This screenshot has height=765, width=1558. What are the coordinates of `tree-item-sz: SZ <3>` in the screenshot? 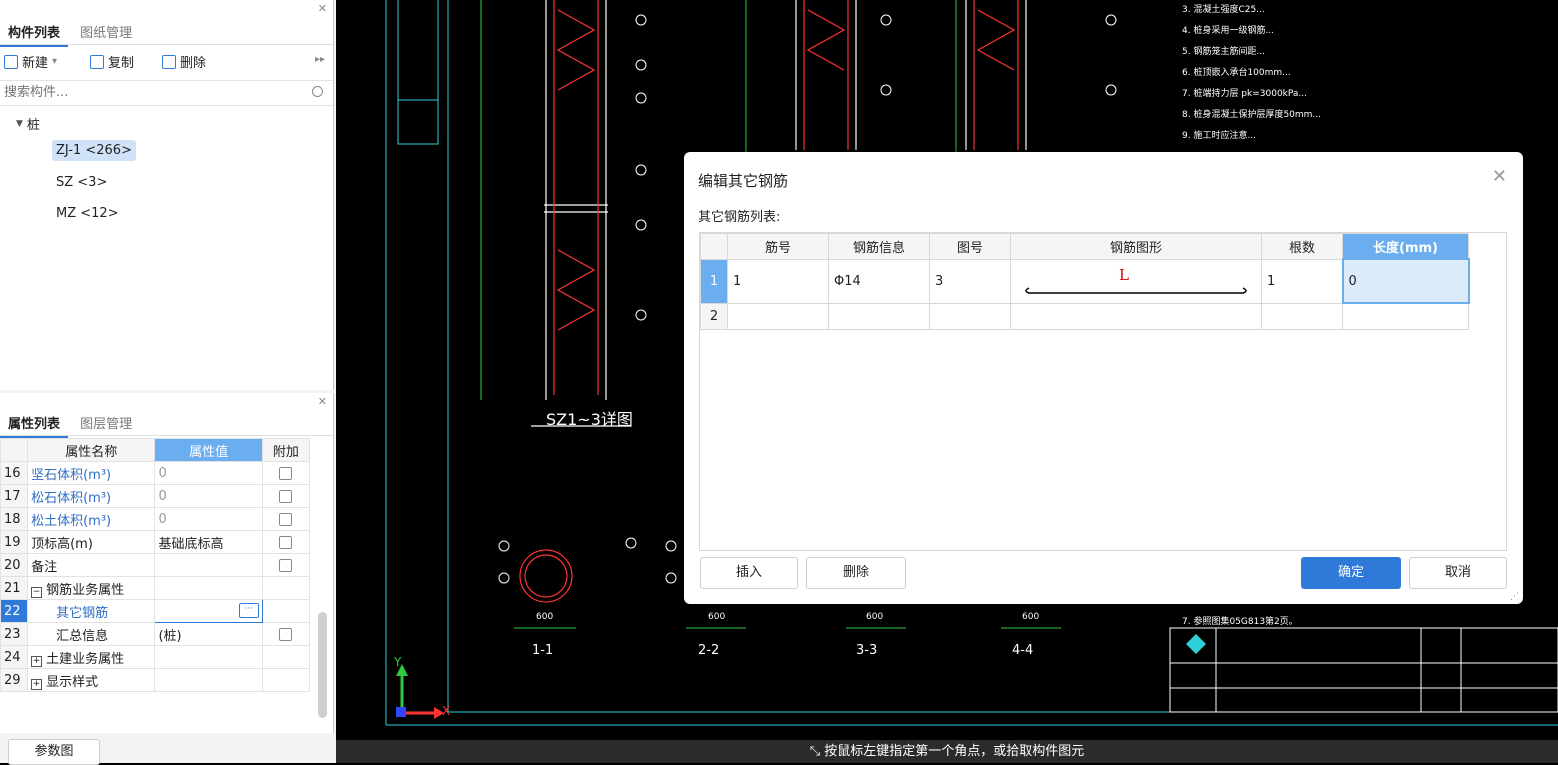 It's located at (81, 182).